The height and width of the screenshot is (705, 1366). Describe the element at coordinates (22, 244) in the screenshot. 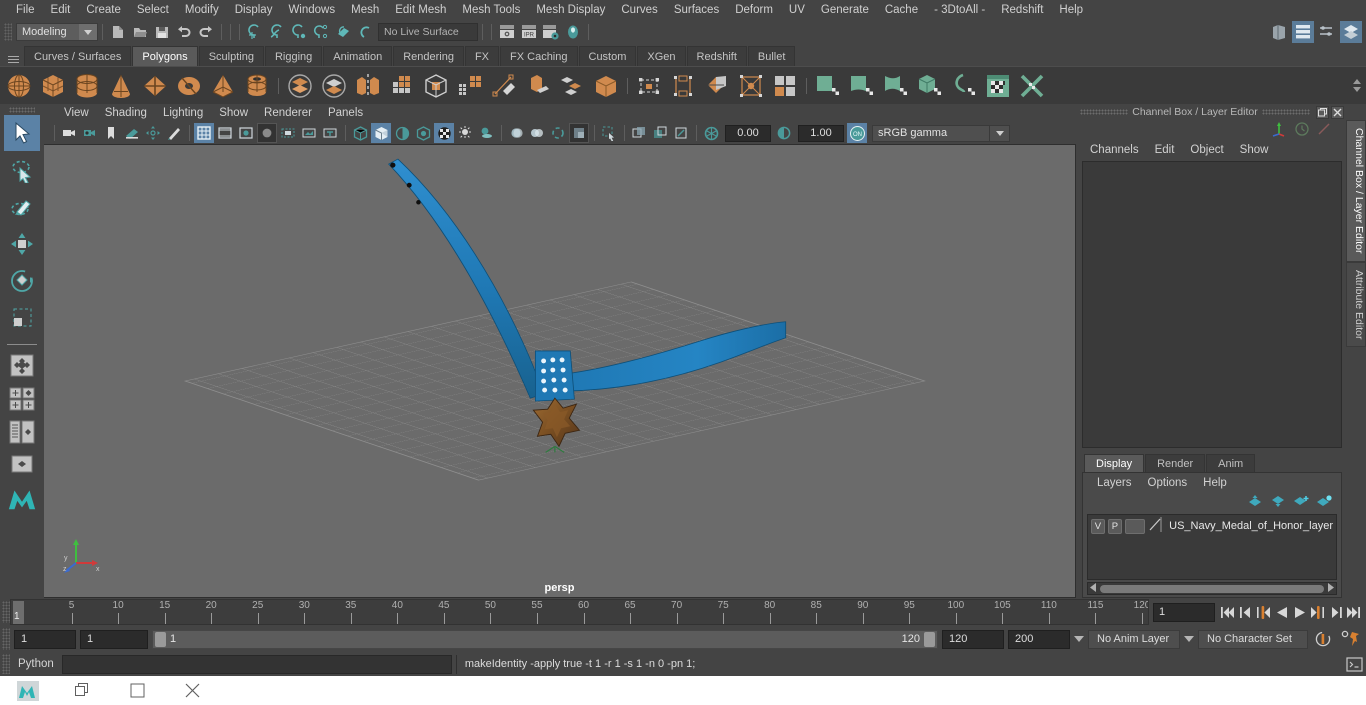

I see `move-tool` at that location.